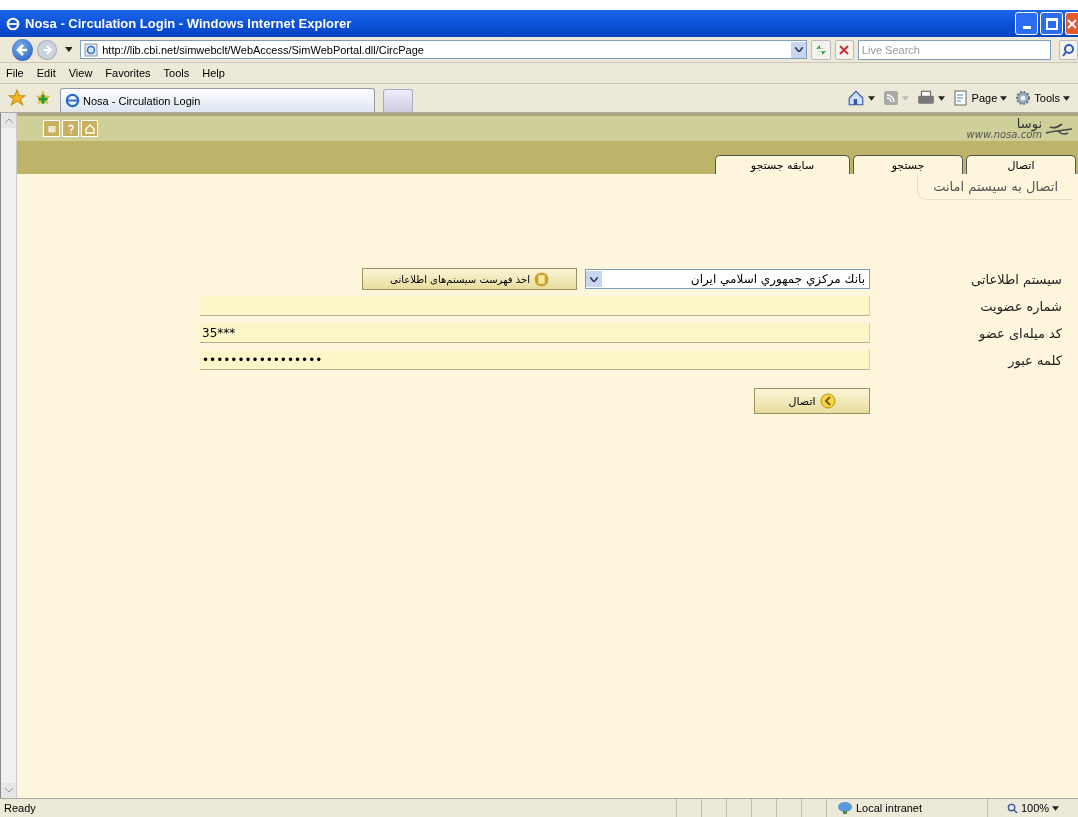 This screenshot has width=1078, height=817. I want to click on browser-tab: Nosa - Circulation Login, so click(217, 100).